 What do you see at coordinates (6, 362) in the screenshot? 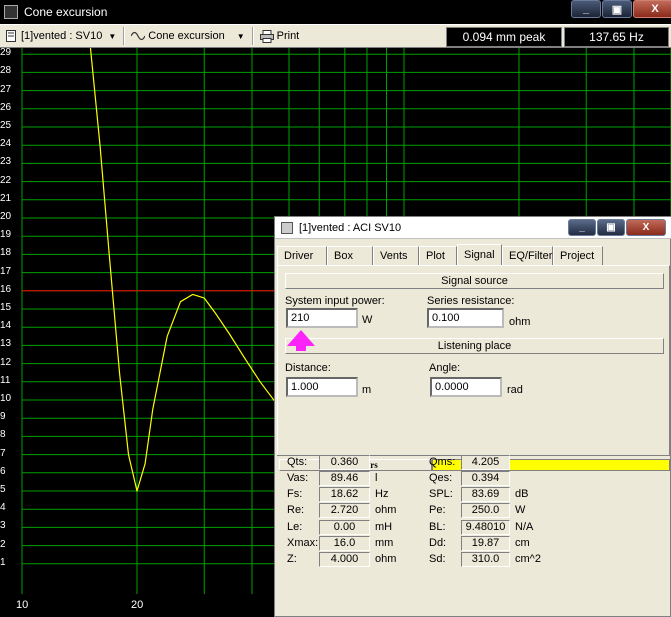
I see `y-tick-label: 12` at bounding box center [6, 362].